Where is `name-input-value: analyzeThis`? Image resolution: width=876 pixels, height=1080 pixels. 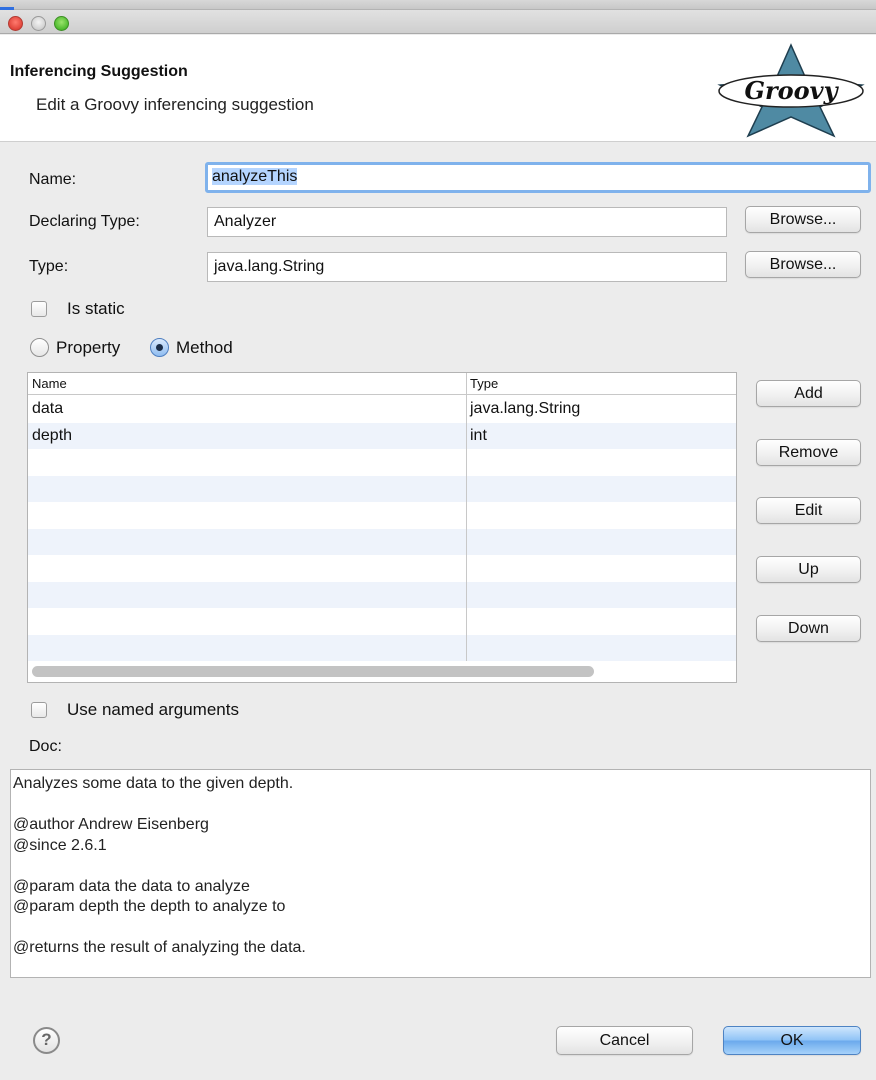 name-input-value: analyzeThis is located at coordinates (255, 176).